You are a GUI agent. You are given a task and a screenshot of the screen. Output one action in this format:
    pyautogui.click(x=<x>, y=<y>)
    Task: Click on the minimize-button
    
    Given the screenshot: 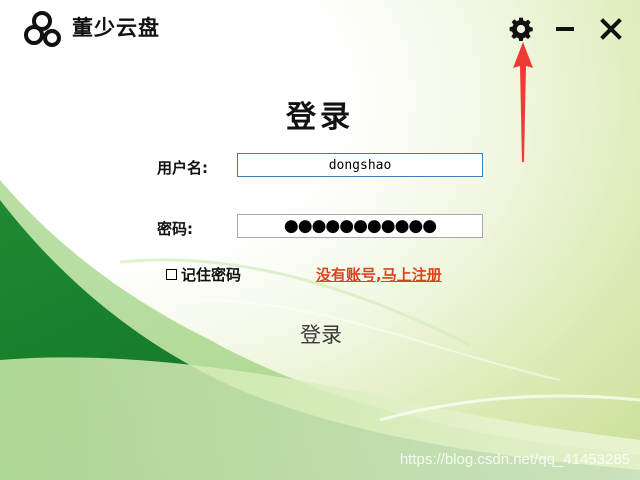 What is the action you would take?
    pyautogui.click(x=565, y=29)
    